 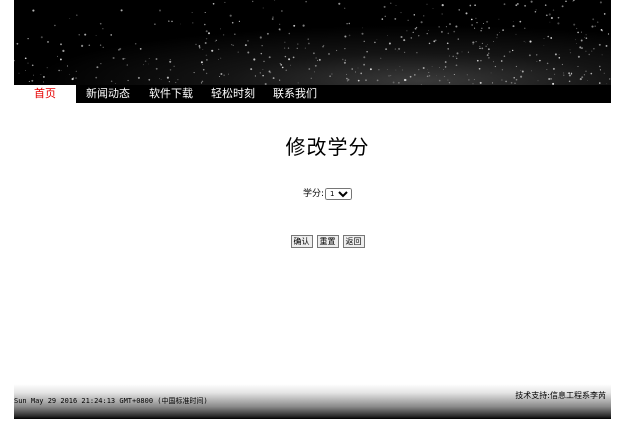 What do you see at coordinates (108, 94) in the screenshot?
I see `nav-item-news: 新闻动态` at bounding box center [108, 94].